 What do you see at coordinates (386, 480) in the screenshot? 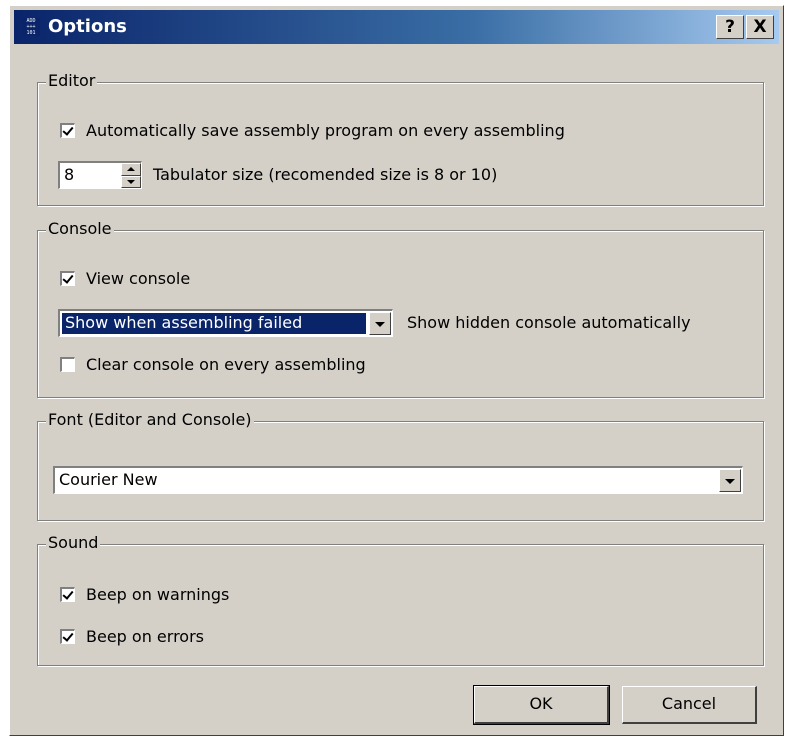
I see `font-value: Courier New` at bounding box center [386, 480].